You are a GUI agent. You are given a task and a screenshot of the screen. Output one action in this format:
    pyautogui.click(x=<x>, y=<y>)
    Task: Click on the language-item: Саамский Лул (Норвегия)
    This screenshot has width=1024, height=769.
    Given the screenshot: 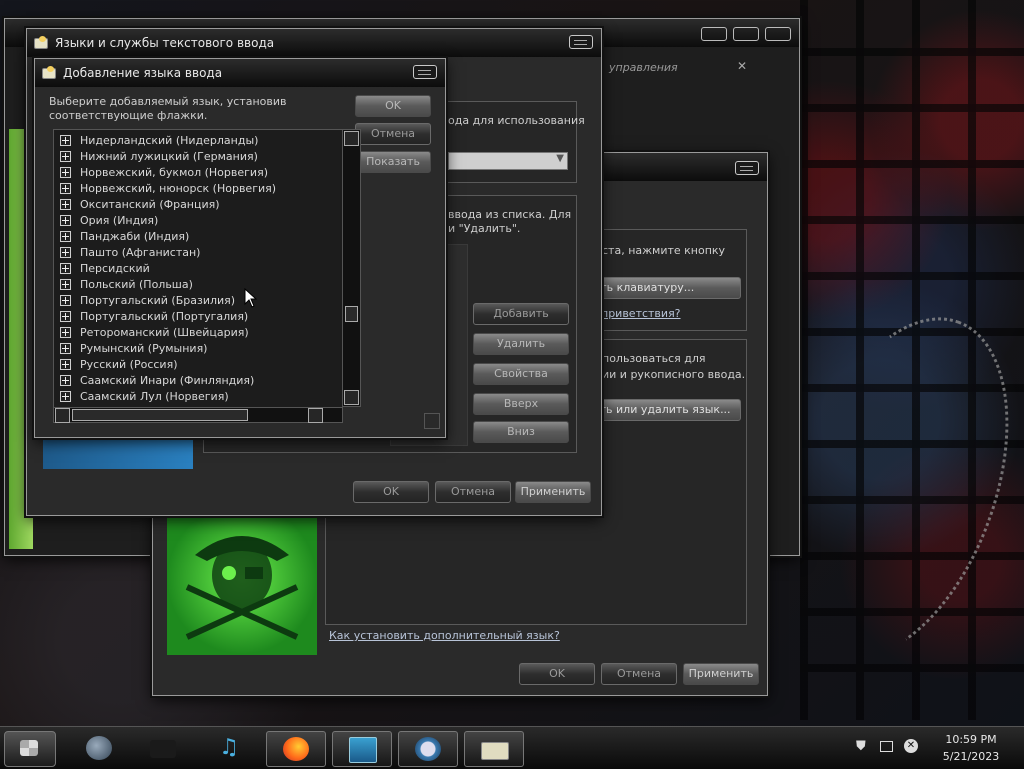 What is the action you would take?
    pyautogui.click(x=144, y=396)
    